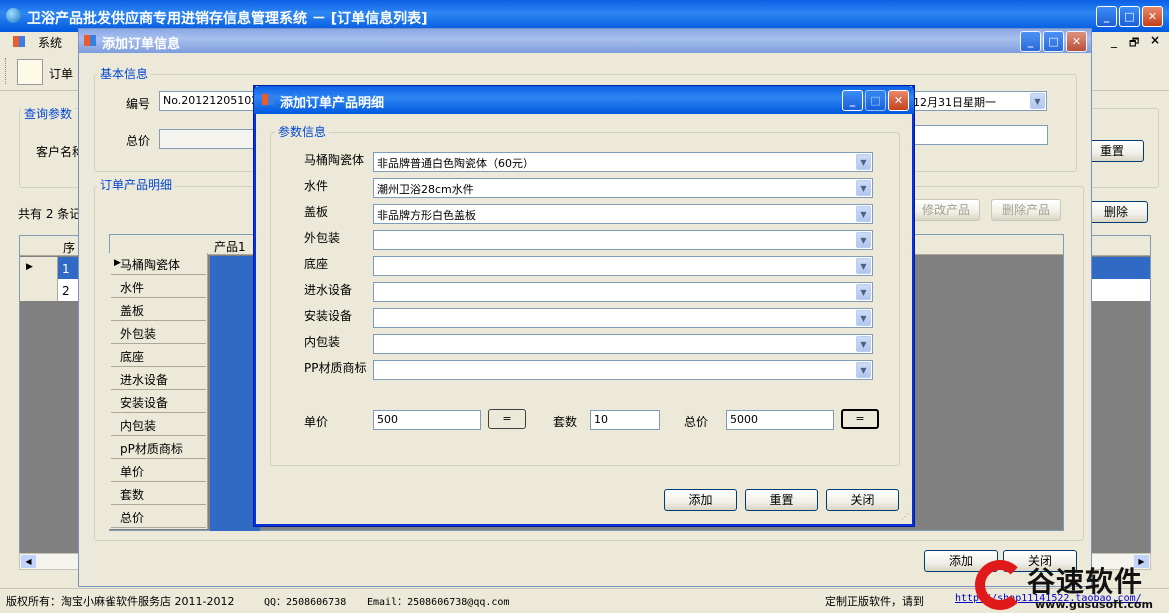 The height and width of the screenshot is (613, 1169). What do you see at coordinates (158, 471) in the screenshot?
I see `row-header-unit-price: 单价` at bounding box center [158, 471].